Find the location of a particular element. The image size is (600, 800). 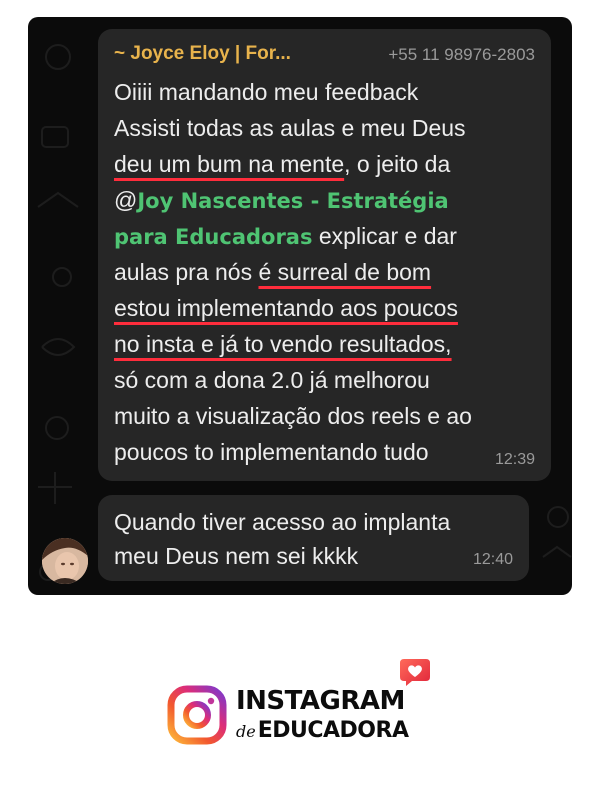

avatar is located at coordinates (65, 561).